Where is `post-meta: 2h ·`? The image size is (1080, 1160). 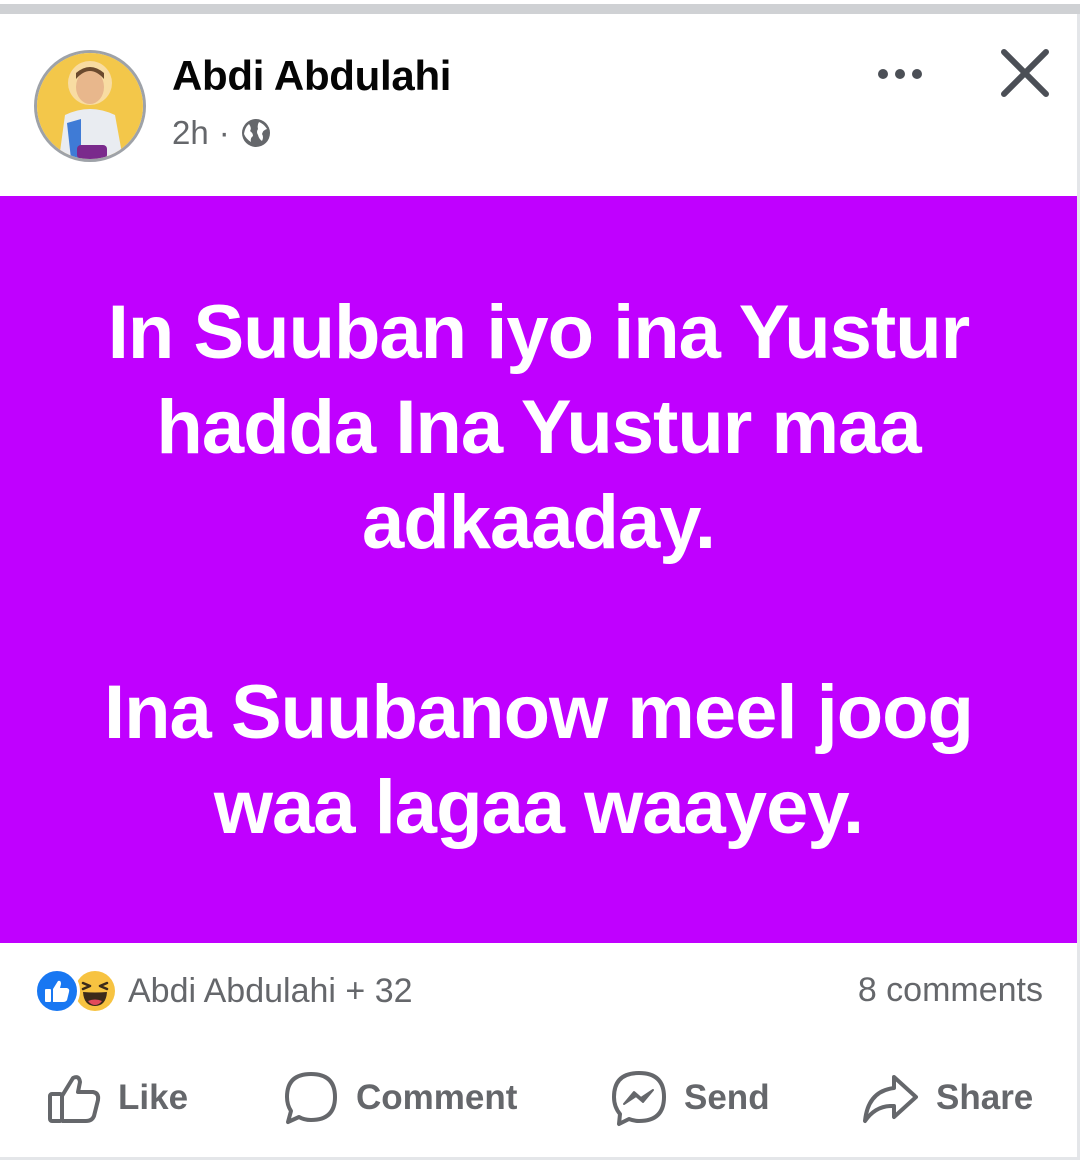 post-meta: 2h · is located at coordinates (222, 133).